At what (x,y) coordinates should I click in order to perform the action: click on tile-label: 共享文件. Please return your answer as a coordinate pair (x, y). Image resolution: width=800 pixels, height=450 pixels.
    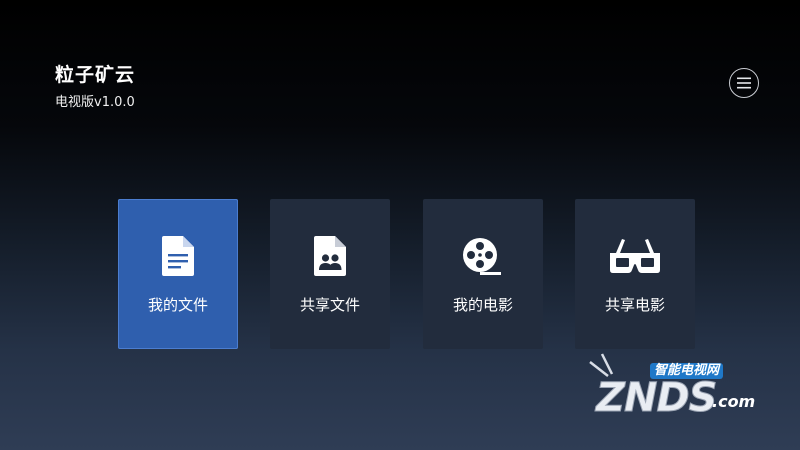
    Looking at the image, I should click on (329, 305).